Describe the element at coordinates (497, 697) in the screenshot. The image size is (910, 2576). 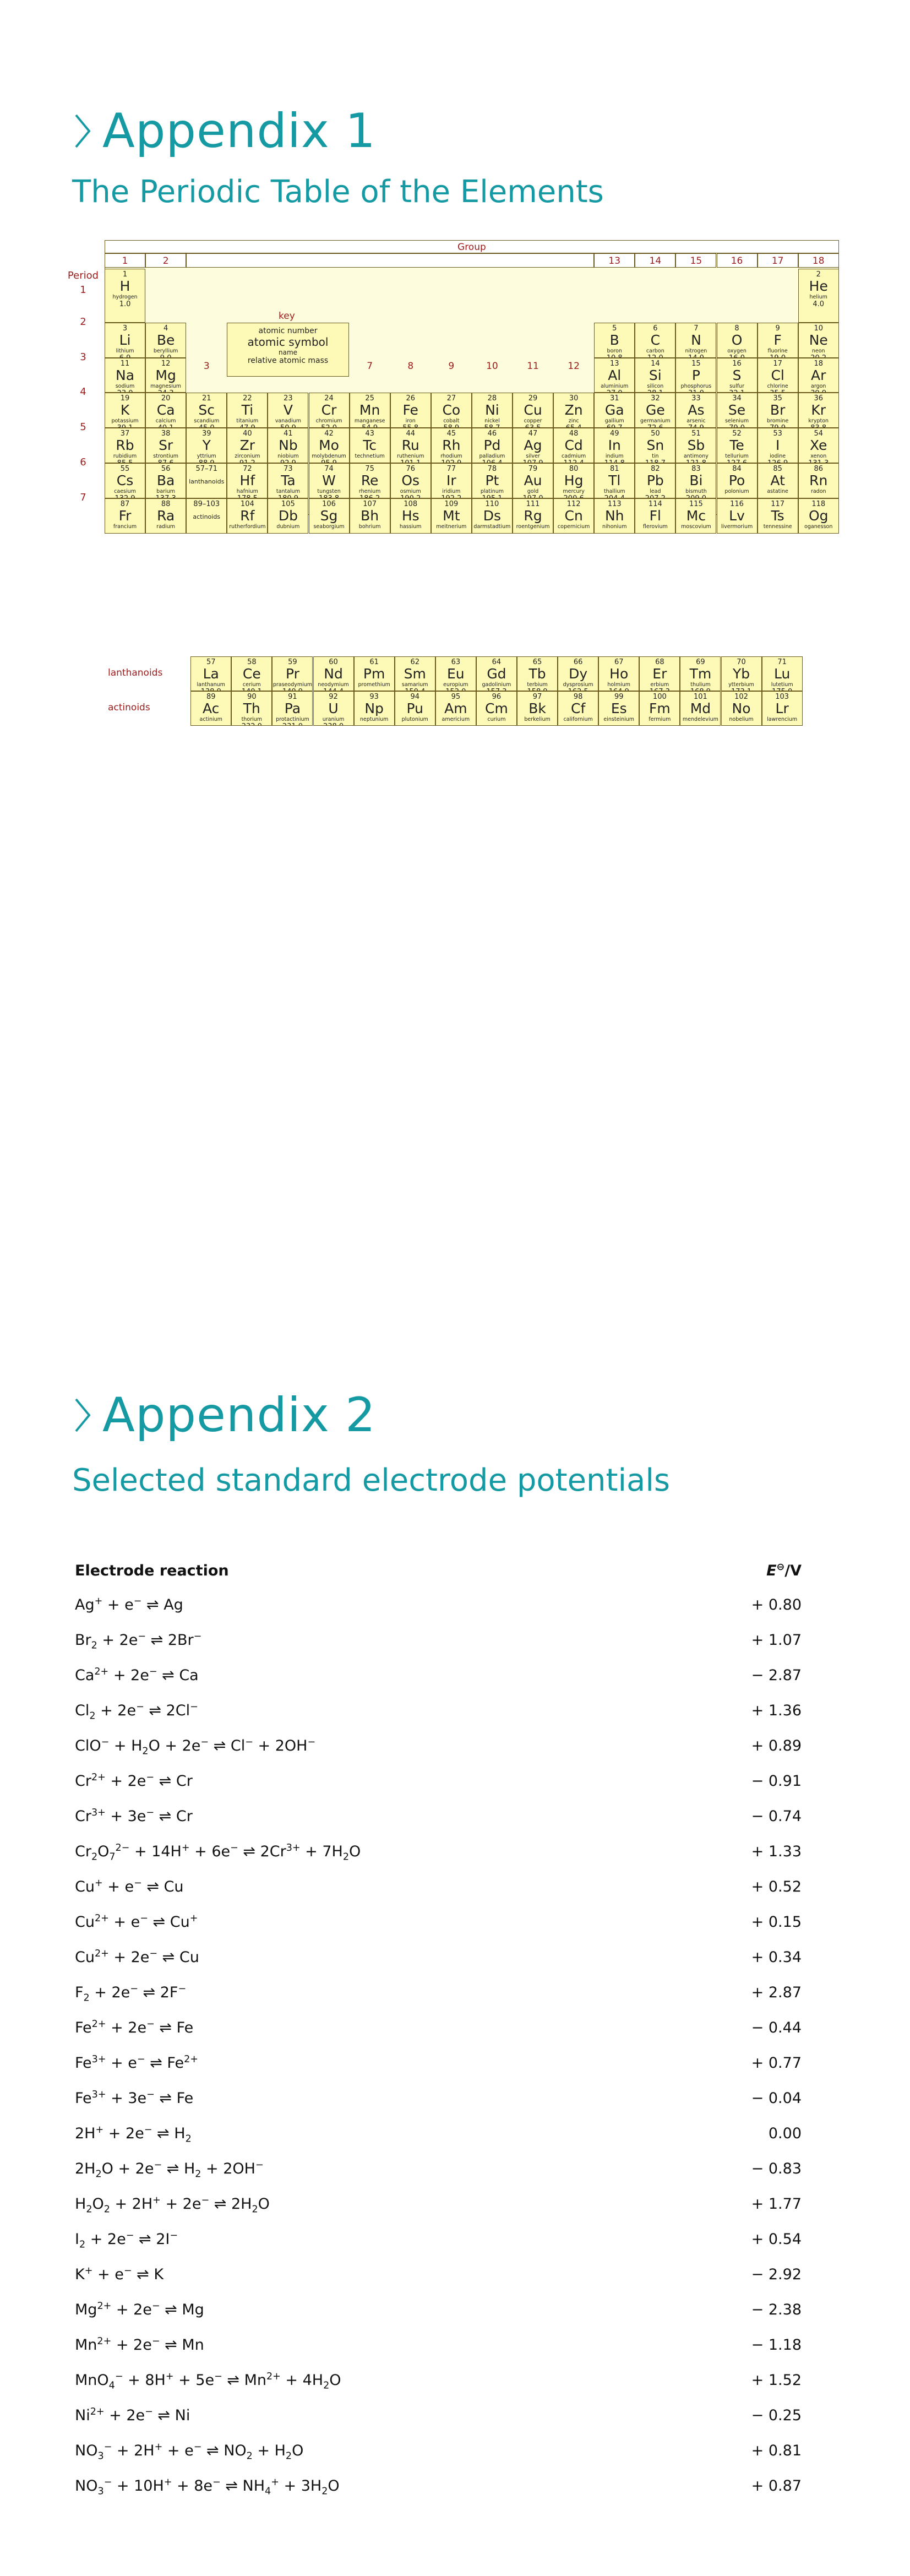
I see `atomic-number: 96` at that location.